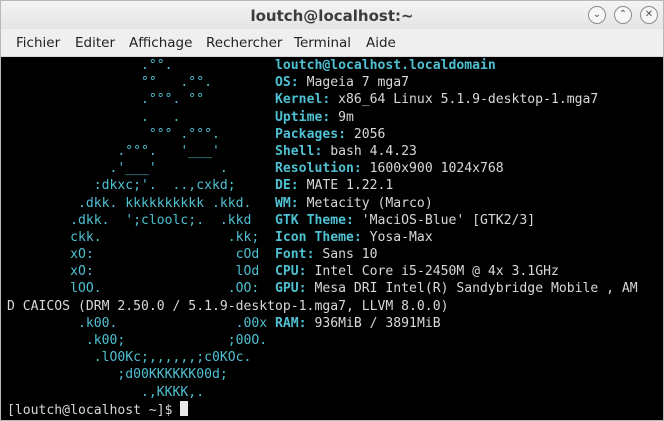  Describe the element at coordinates (141, 134) in the screenshot. I see `ascii-art: °°° .°°°.` at that location.